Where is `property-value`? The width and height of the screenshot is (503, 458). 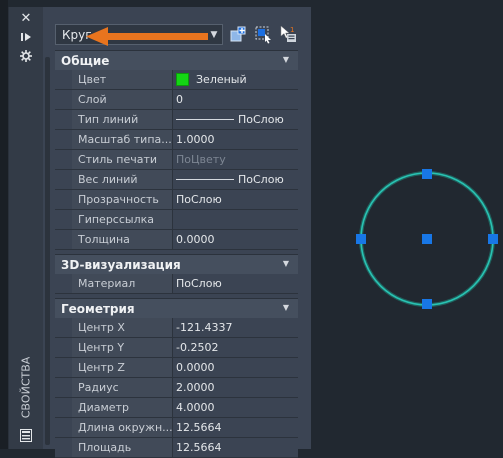
property-value is located at coordinates (235, 219).